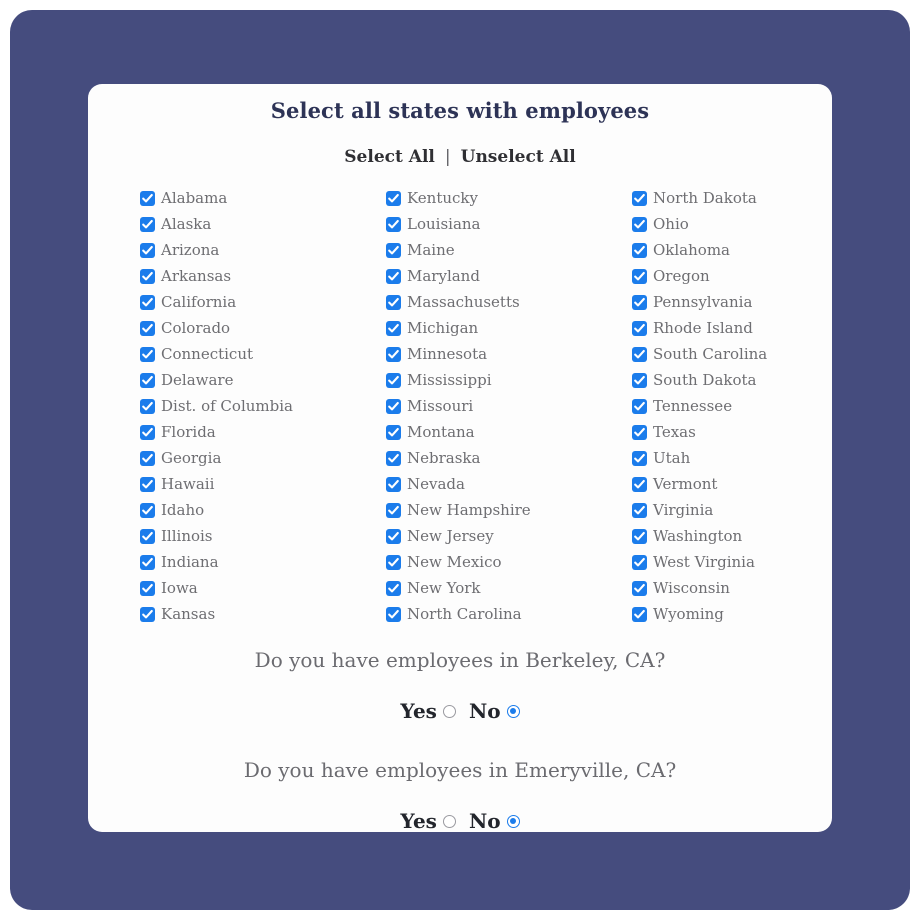 This screenshot has height=920, width=920. I want to click on state-option-new-york: New York, so click(509, 588).